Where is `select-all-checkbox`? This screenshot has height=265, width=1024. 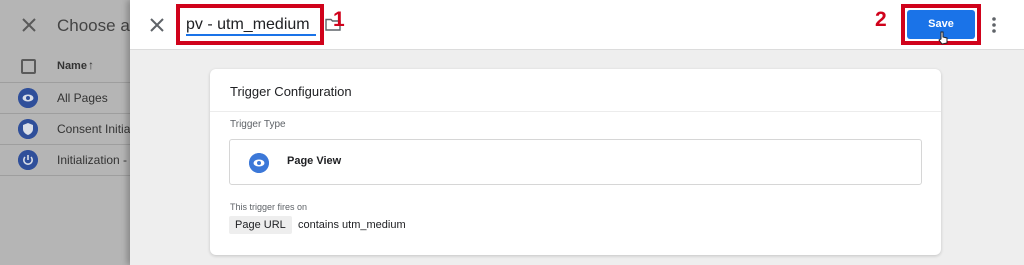 select-all-checkbox is located at coordinates (28, 66).